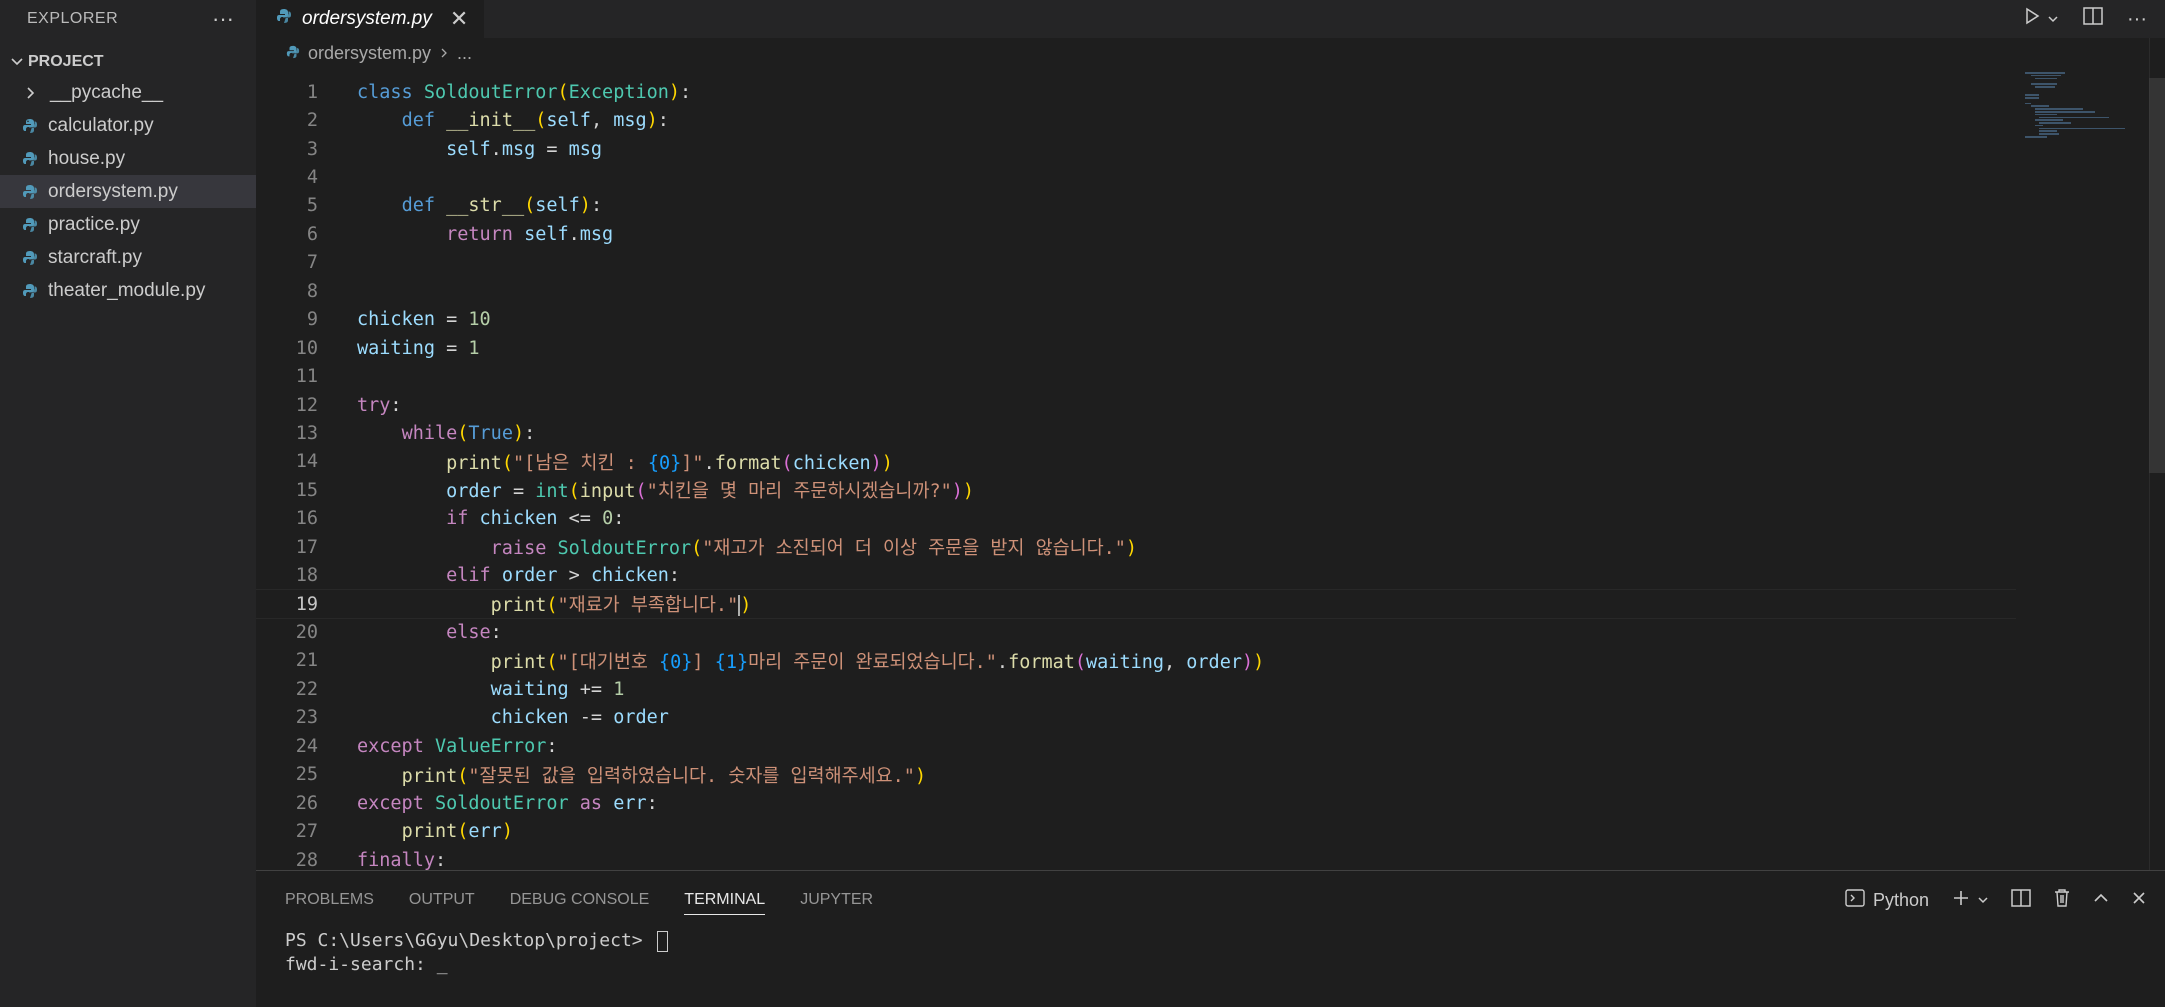  I want to click on line-number: 24, so click(306, 746).